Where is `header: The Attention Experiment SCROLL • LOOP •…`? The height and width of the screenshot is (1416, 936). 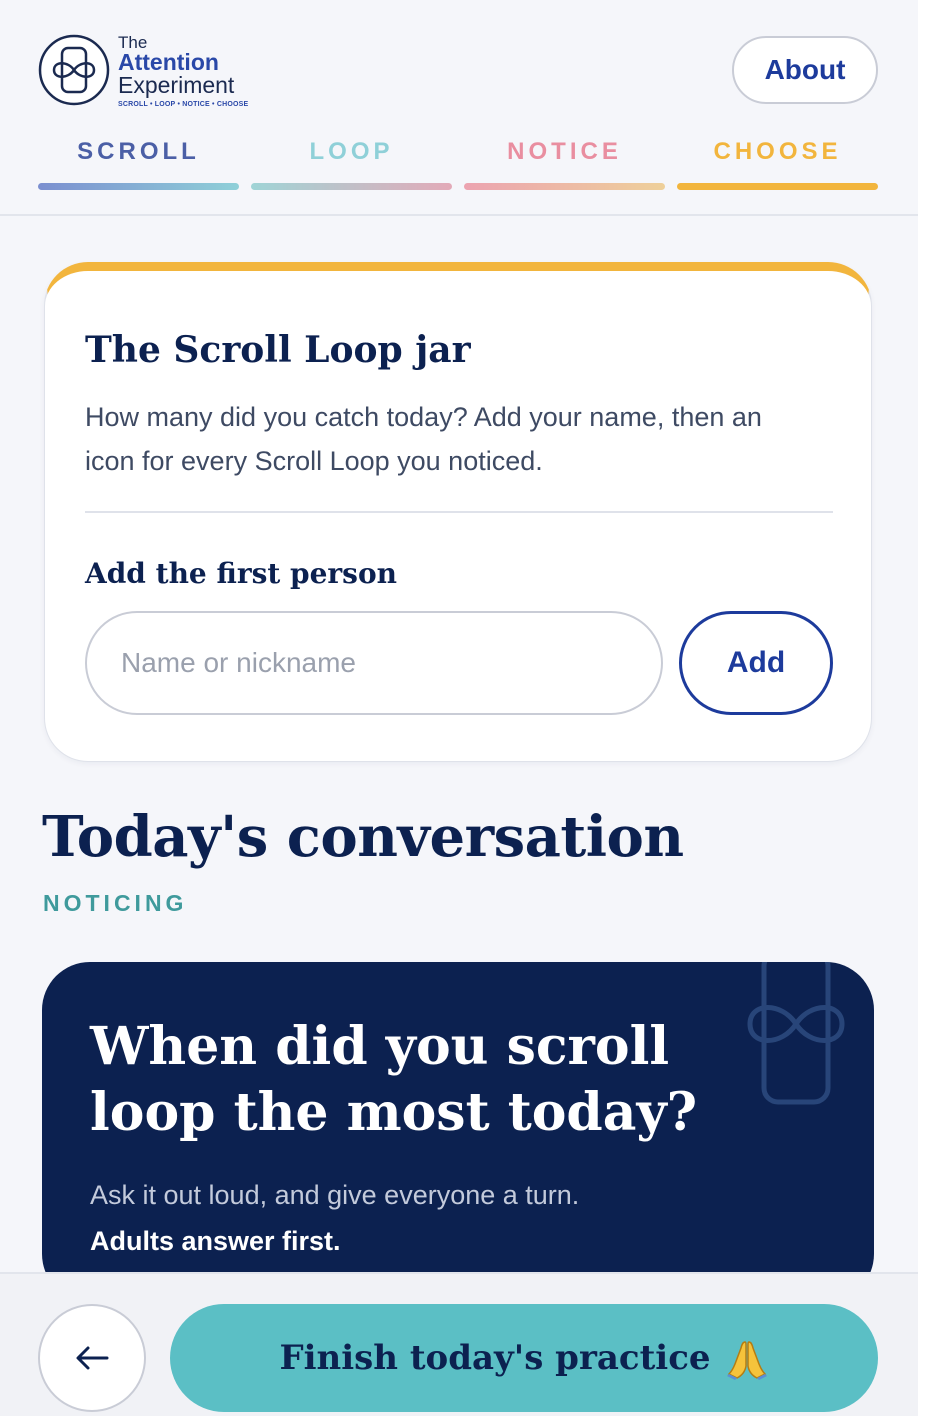 header: The Attention Experiment SCROLL • LOOP •… is located at coordinates (459, 108).